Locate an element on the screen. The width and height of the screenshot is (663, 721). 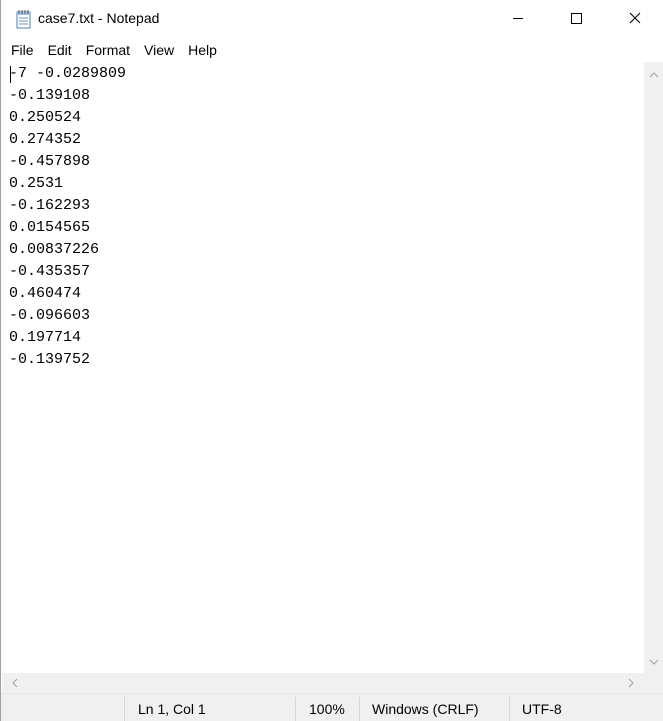
title-bar: case7.txt - Notepad is located at coordinates (332, 19).